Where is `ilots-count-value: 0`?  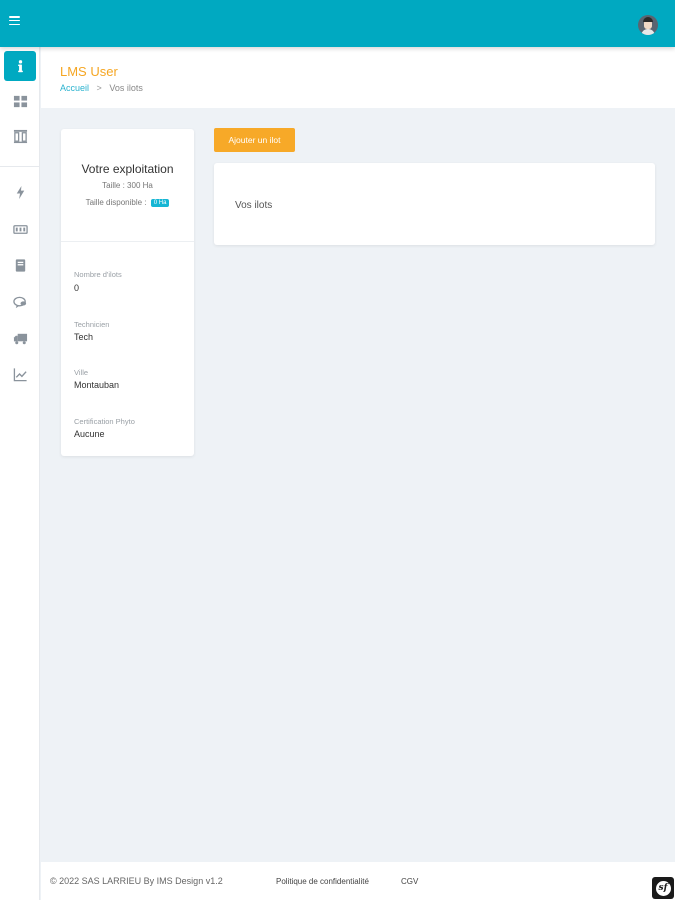 ilots-count-value: 0 is located at coordinates (77, 288).